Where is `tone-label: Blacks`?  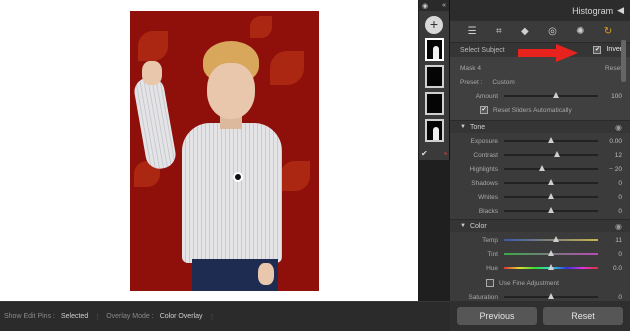
tone-label: Blacks is located at coordinates (488, 211).